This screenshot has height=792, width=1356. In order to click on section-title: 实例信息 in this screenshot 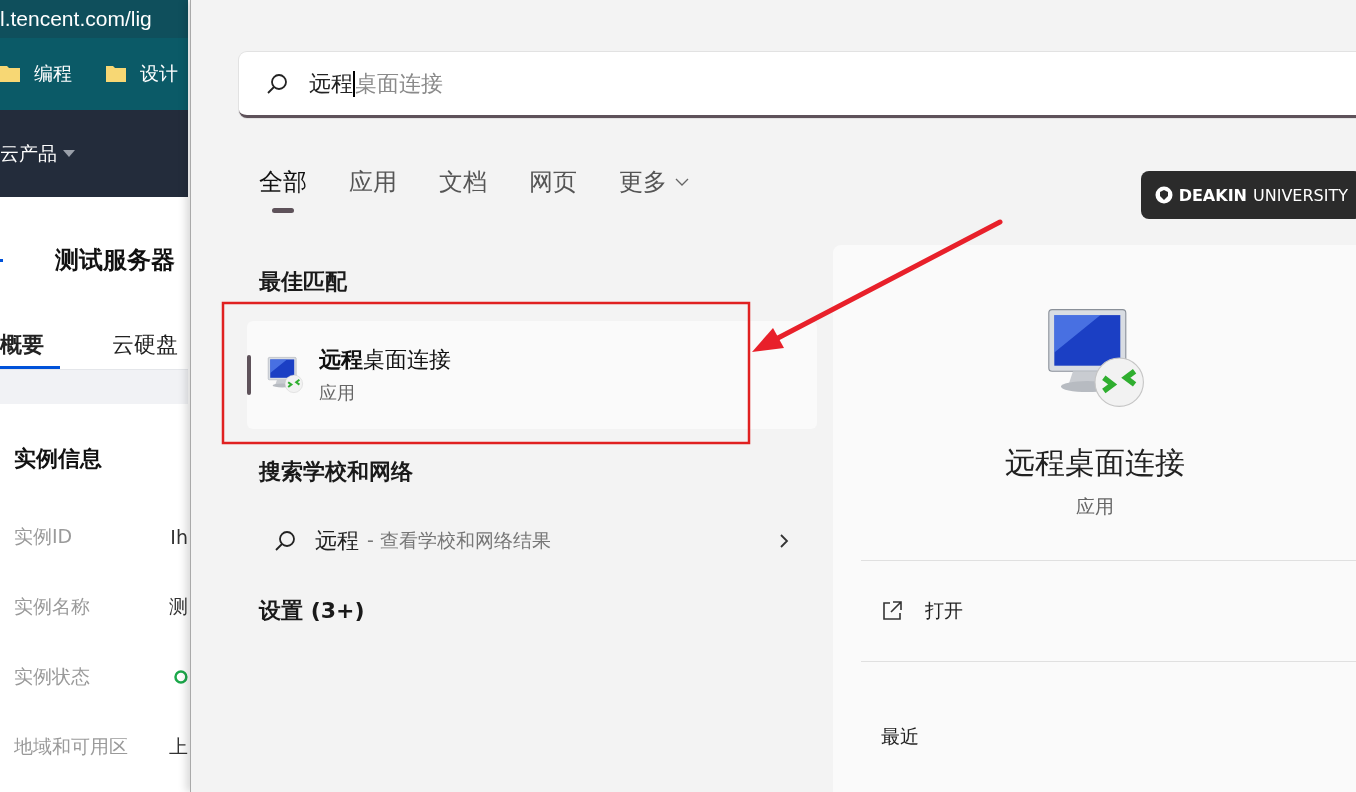, I will do `click(58, 459)`.